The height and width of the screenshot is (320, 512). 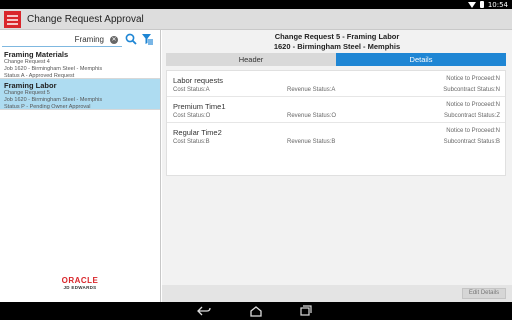 What do you see at coordinates (256, 19) in the screenshot?
I see `action-bar: Change Request Approval` at bounding box center [256, 19].